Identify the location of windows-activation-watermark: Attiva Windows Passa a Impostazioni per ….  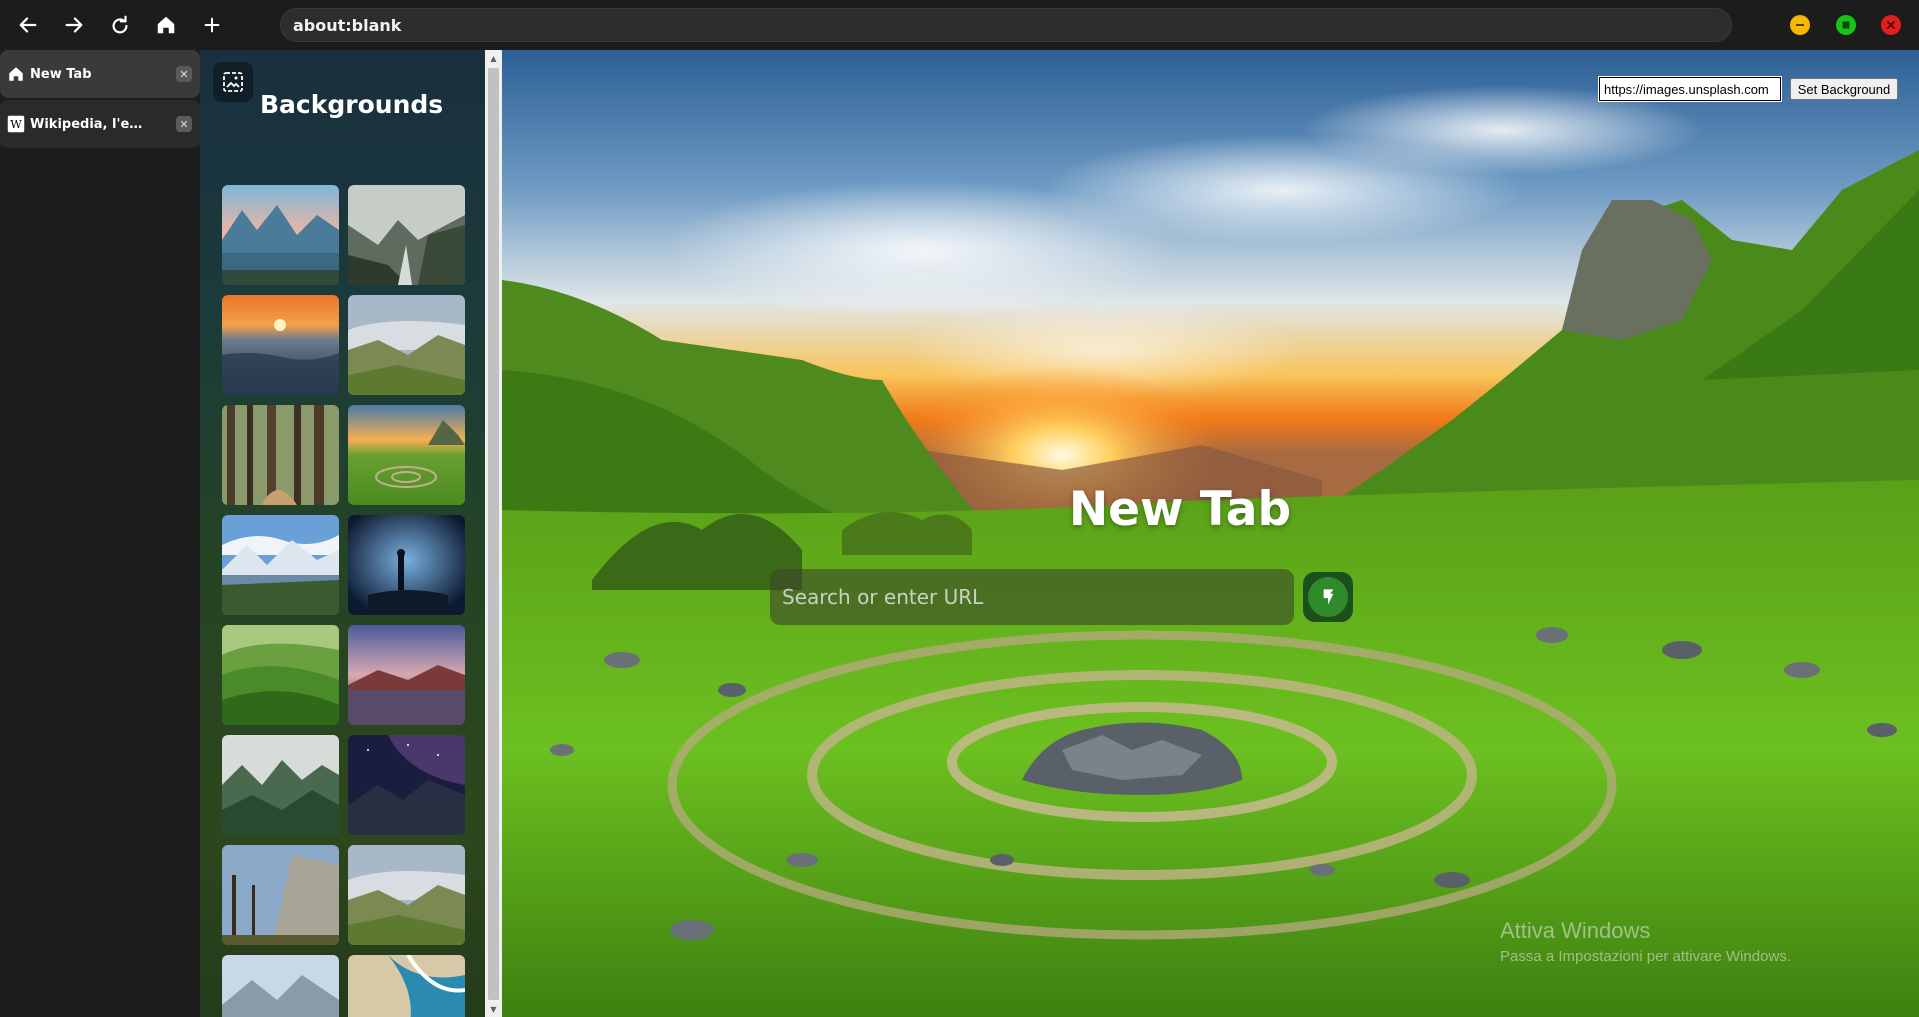
(1645, 941).